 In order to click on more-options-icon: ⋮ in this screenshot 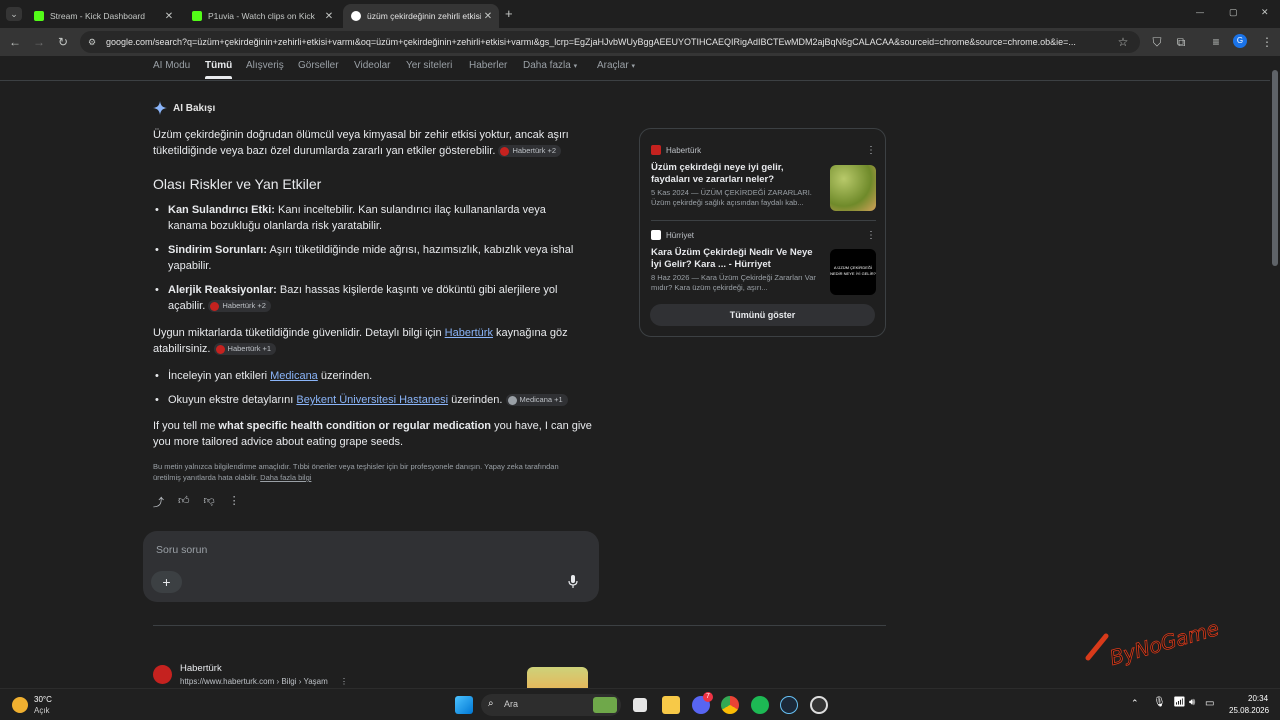, I will do `click(234, 502)`.